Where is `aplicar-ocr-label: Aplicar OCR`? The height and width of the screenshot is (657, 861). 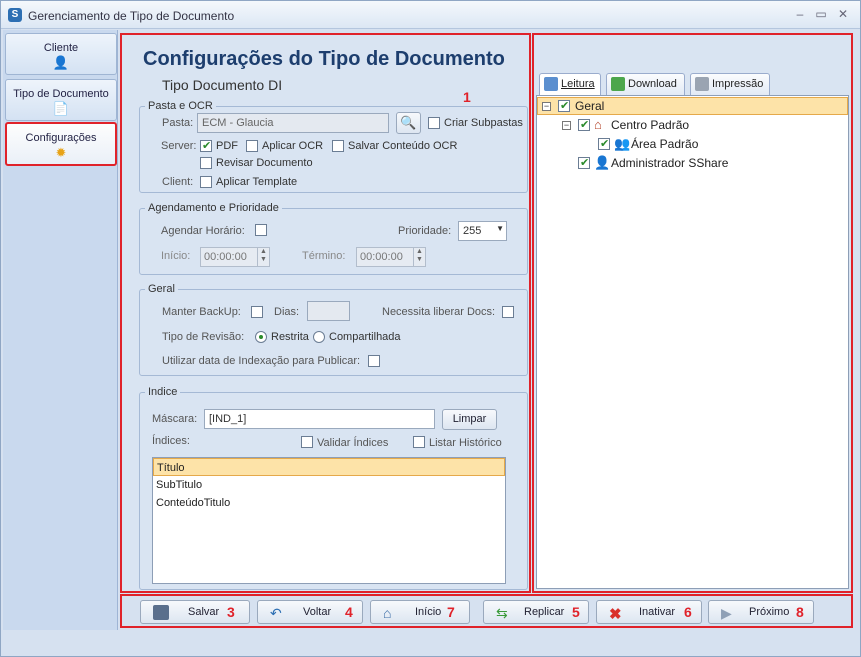
aplicar-ocr-label: Aplicar OCR is located at coordinates (293, 146).